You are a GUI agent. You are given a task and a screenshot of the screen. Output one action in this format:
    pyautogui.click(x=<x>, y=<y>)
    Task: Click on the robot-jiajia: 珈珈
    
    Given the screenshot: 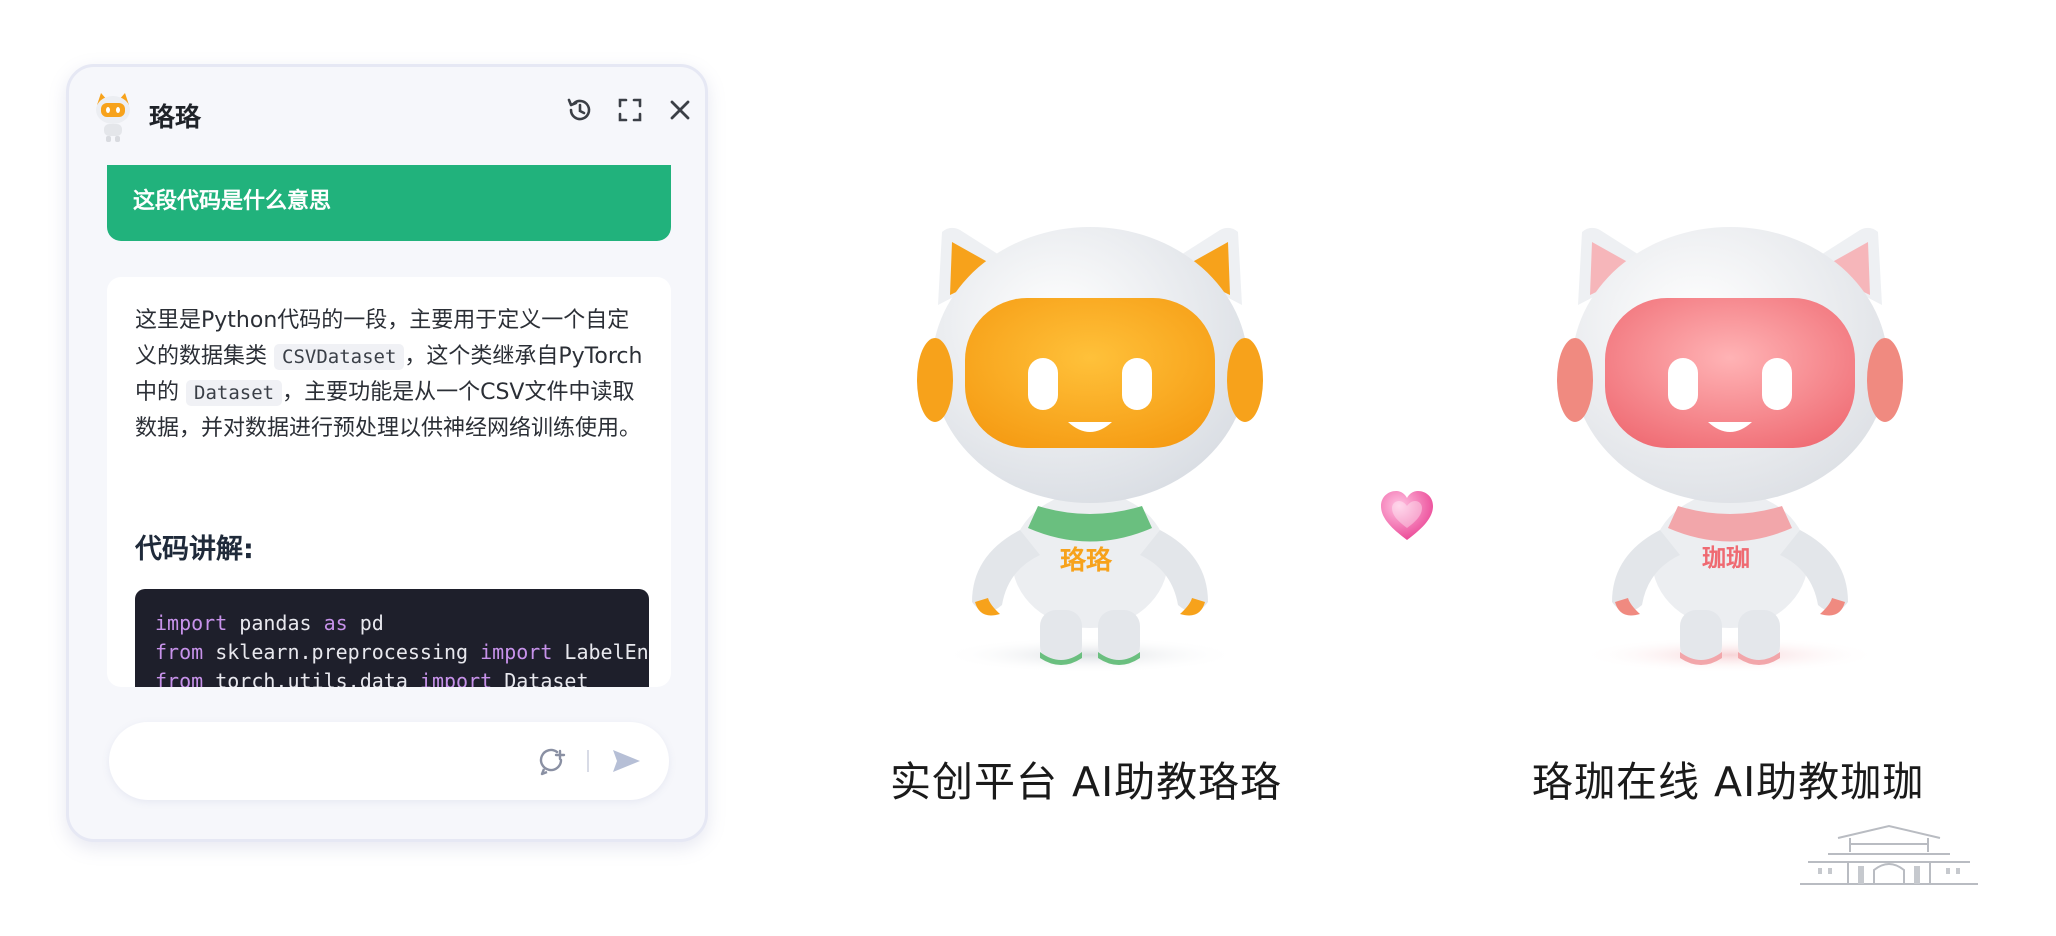 What is the action you would take?
    pyautogui.click(x=1730, y=445)
    